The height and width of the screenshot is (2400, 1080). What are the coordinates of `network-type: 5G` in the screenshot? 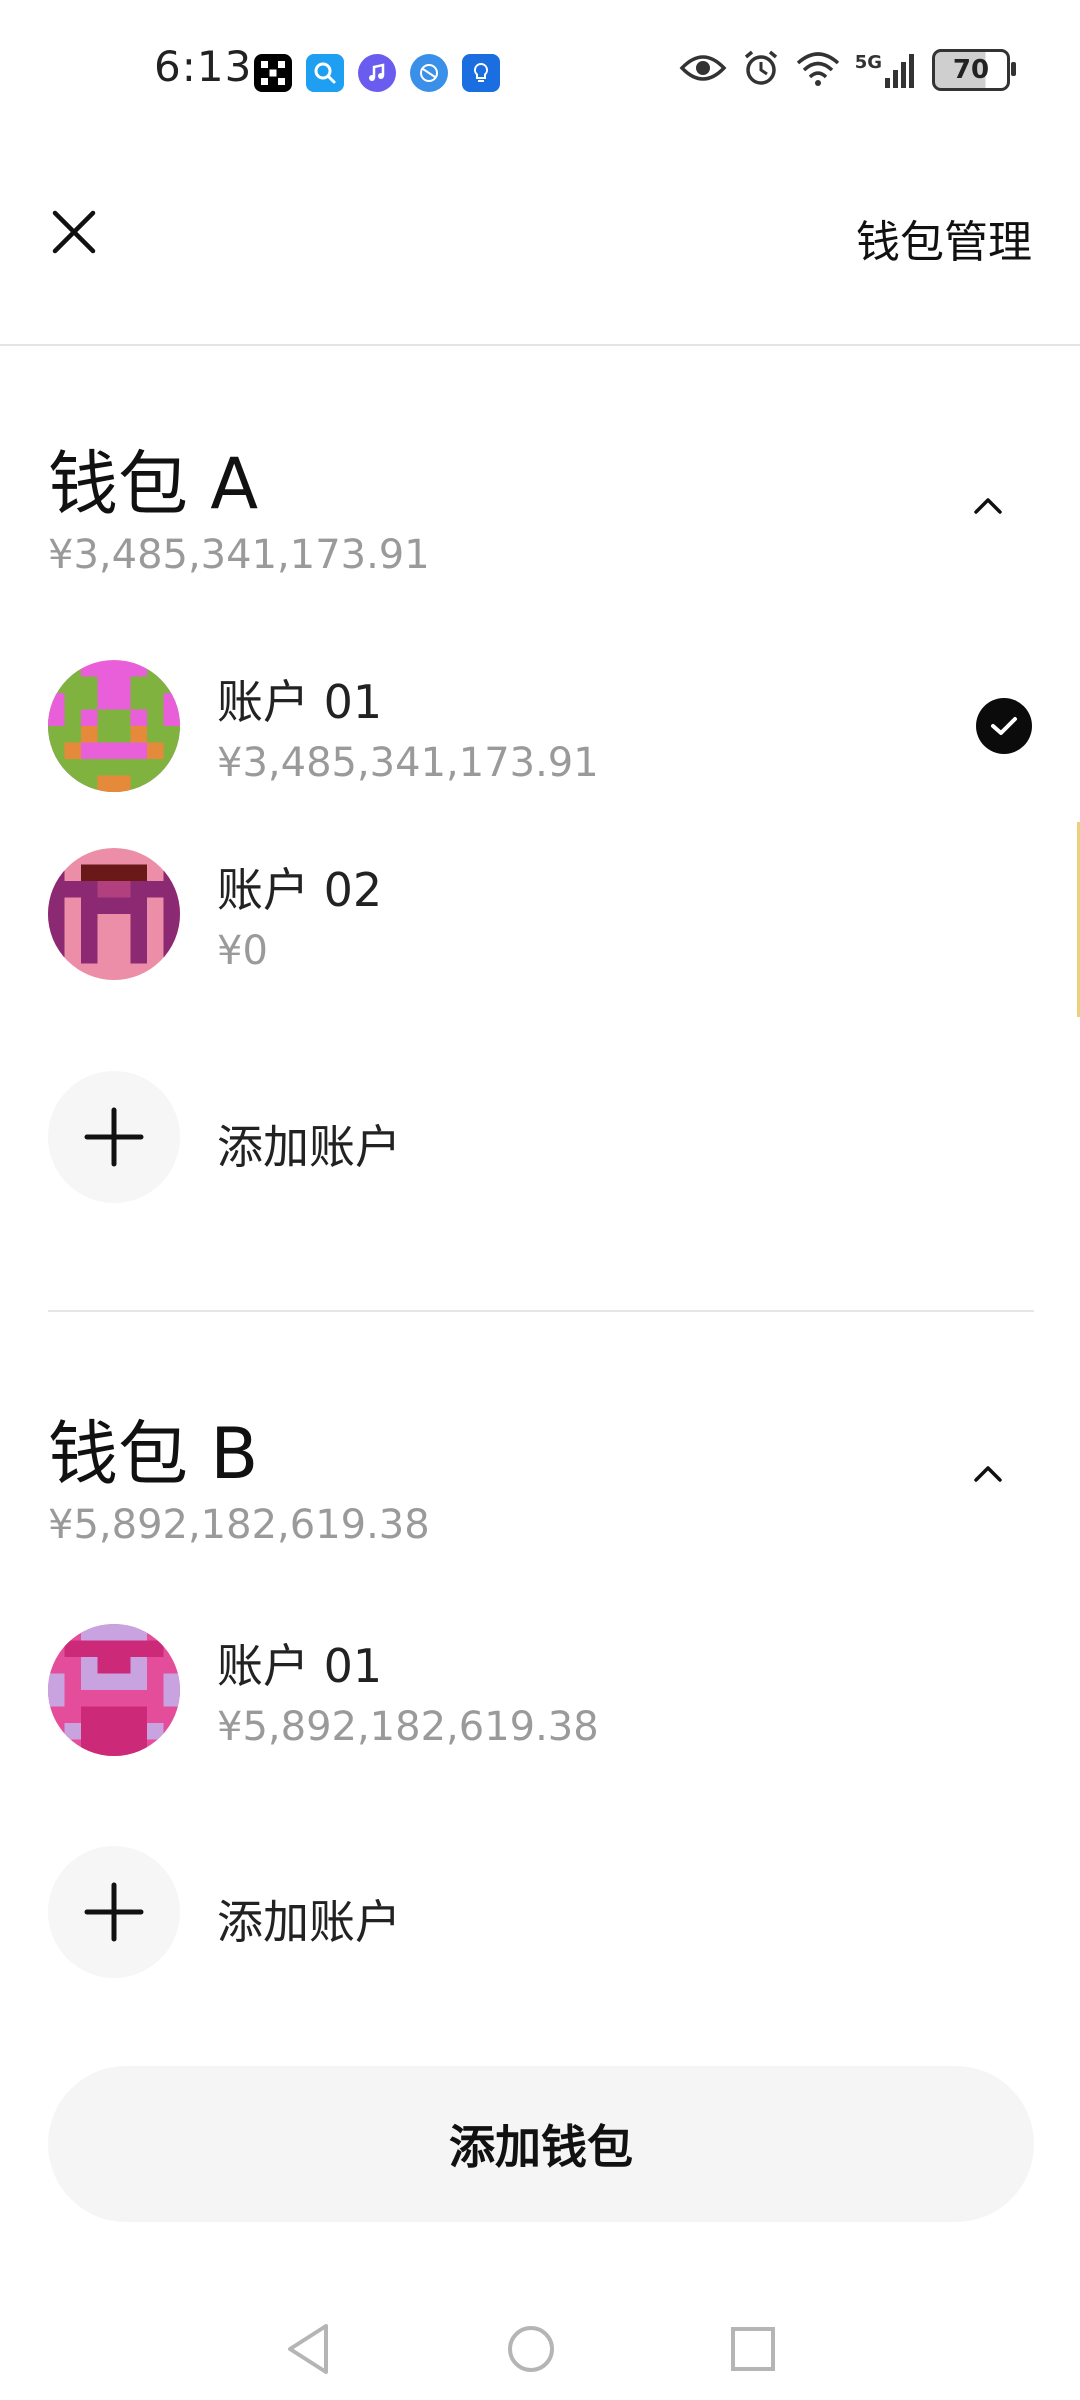 It's located at (868, 62).